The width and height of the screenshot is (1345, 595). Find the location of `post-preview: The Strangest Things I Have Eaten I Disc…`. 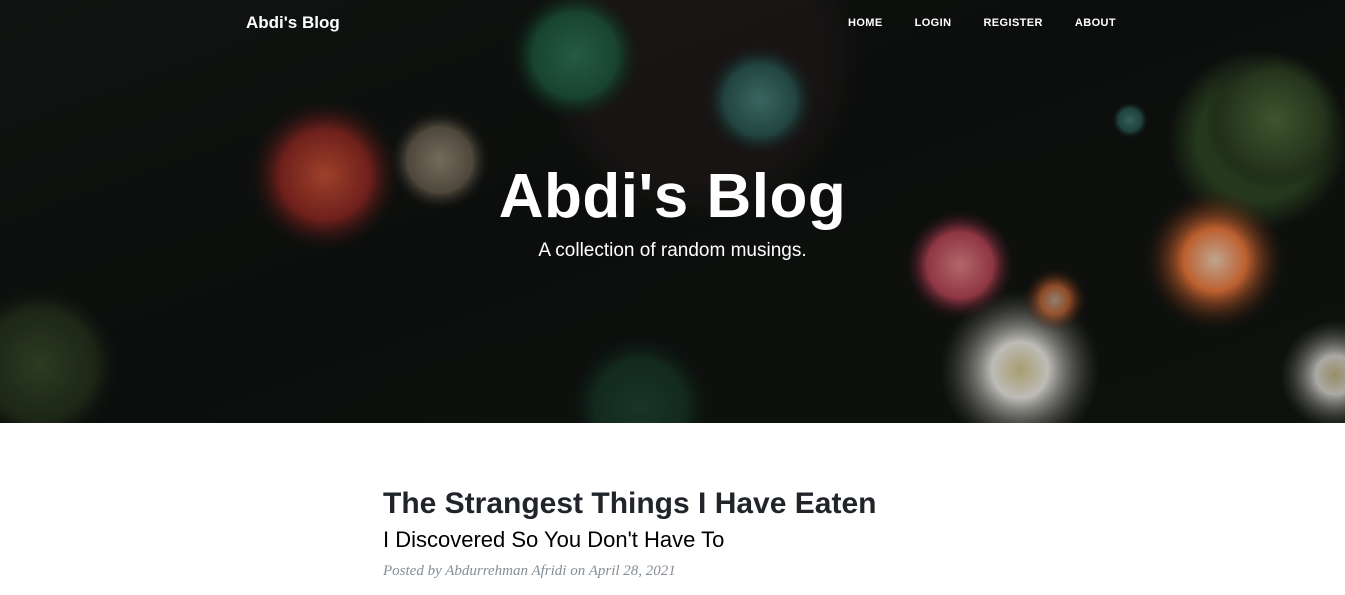

post-preview: The Strangest Things I Have Eaten I Disc… is located at coordinates (693, 540).